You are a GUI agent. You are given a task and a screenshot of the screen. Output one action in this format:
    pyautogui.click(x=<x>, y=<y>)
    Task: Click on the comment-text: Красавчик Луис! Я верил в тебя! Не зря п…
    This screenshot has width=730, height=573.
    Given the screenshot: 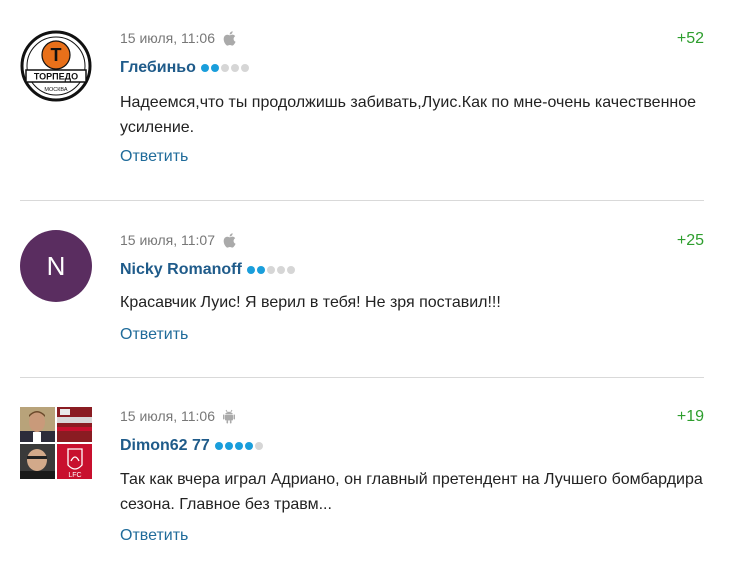 What is the action you would take?
    pyautogui.click(x=310, y=302)
    